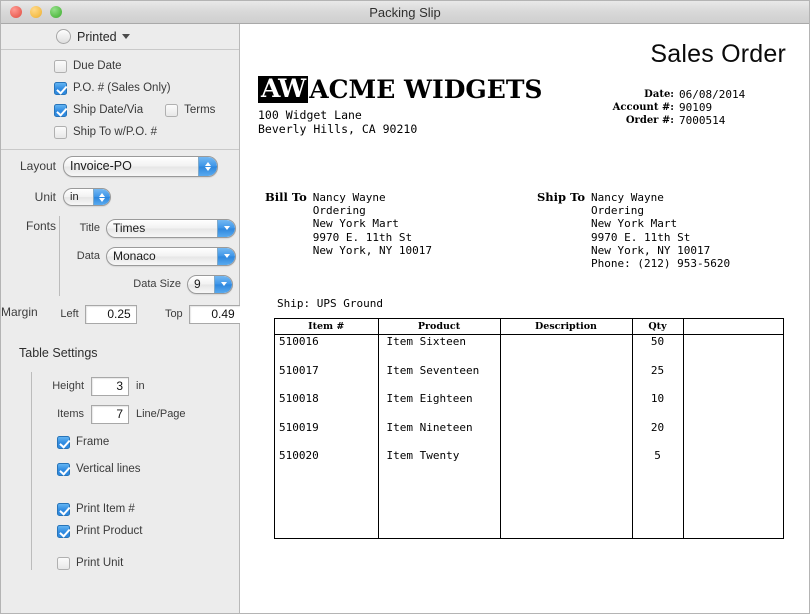  Describe the element at coordinates (36, 12) in the screenshot. I see `minimize-button` at that location.